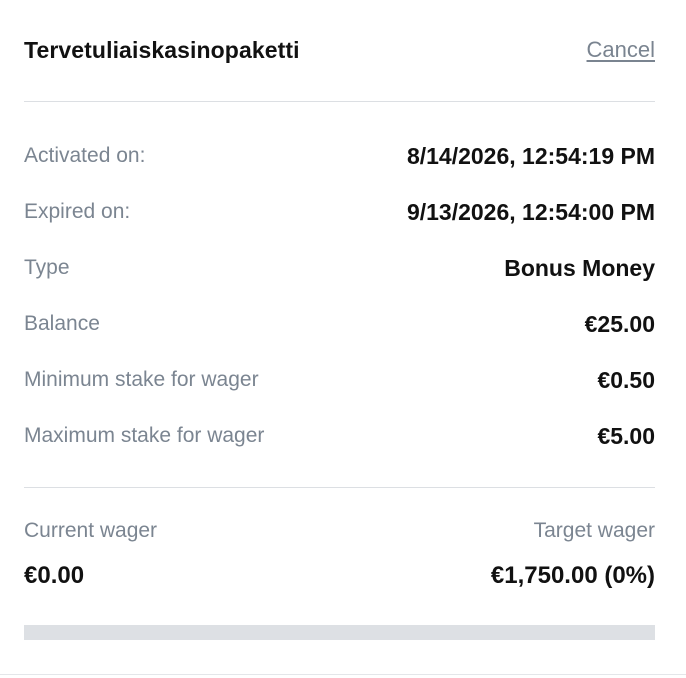 This screenshot has height=678, width=686. I want to click on detail-row-max-stake: Maximum stake for wager €5.00, so click(339, 436).